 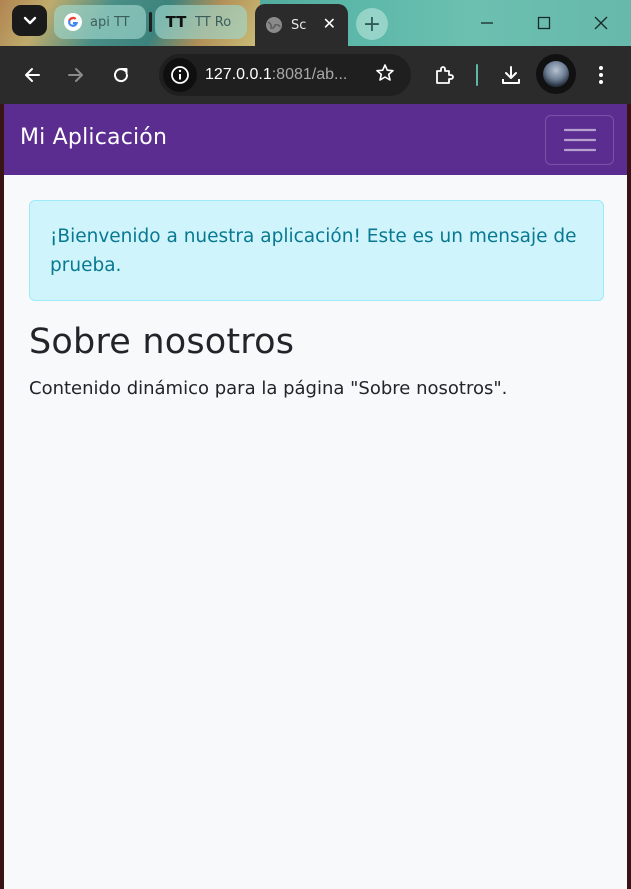 I want to click on close-tab-icon: ✕, so click(x=329, y=23).